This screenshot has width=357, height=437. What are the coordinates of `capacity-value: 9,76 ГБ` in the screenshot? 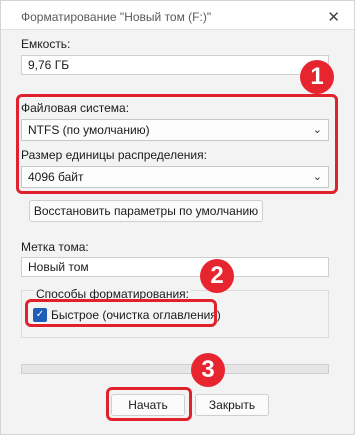 It's located at (49, 65).